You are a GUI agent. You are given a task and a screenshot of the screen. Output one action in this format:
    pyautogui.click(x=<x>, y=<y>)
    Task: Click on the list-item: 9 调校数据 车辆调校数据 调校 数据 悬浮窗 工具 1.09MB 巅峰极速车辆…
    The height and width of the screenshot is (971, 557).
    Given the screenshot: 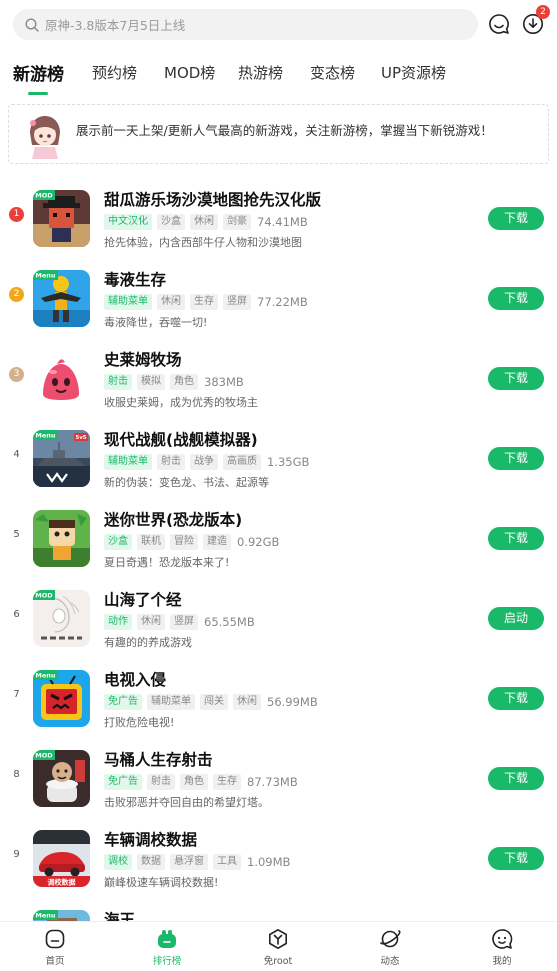 What is the action you would take?
    pyautogui.click(x=278, y=858)
    